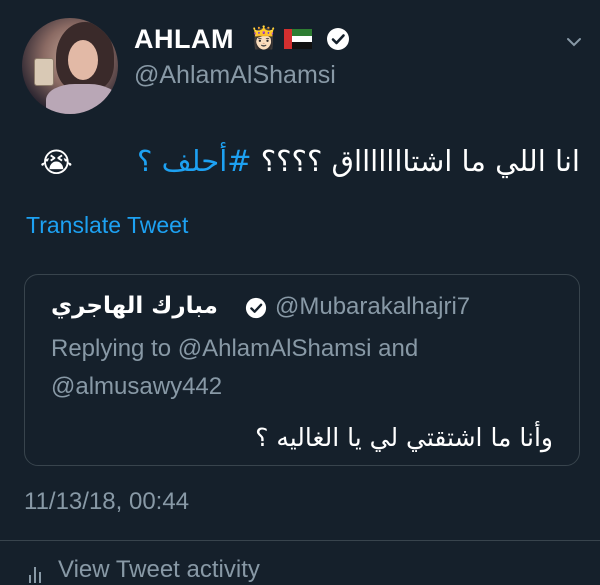 This screenshot has width=600, height=585. What do you see at coordinates (134, 306) in the screenshot?
I see `quoted-author-name: مبارك الهاجري` at bounding box center [134, 306].